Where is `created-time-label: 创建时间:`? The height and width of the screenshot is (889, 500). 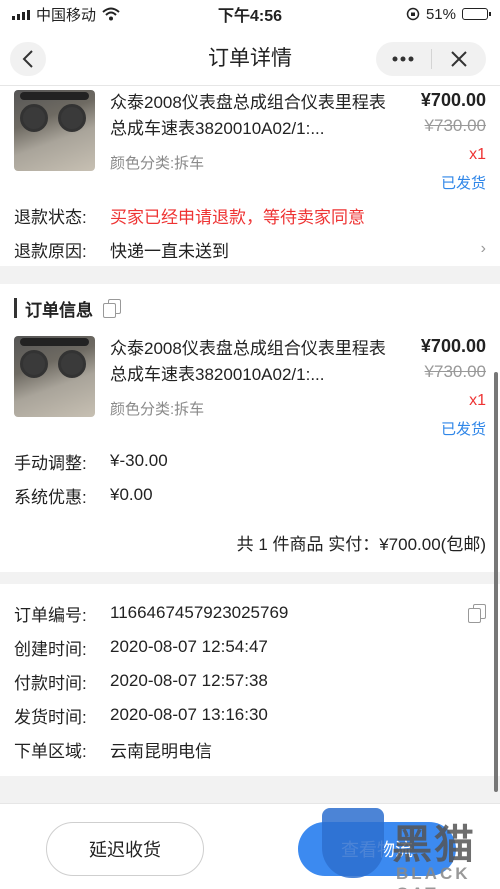 created-time-label: 创建时间: is located at coordinates (50, 649).